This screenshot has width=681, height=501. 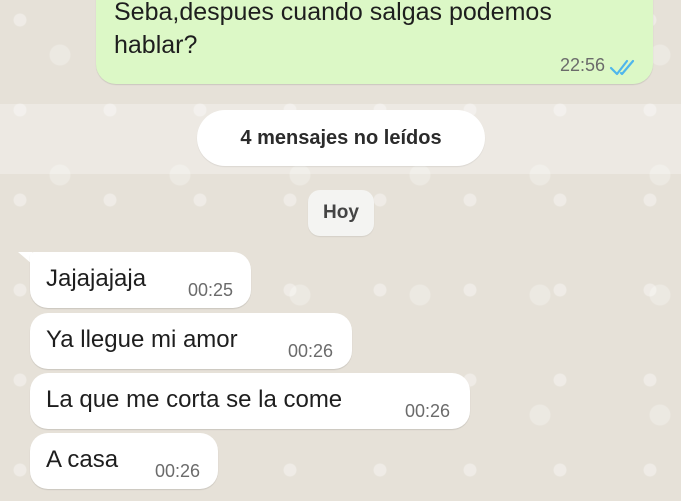 I want to click on message-time: 22:56, so click(x=582, y=65).